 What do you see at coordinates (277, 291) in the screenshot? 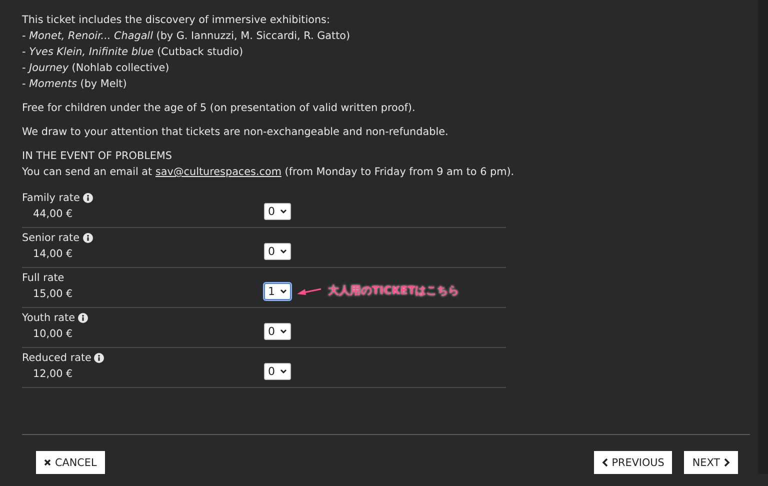
I see `quantity-select: 1` at bounding box center [277, 291].